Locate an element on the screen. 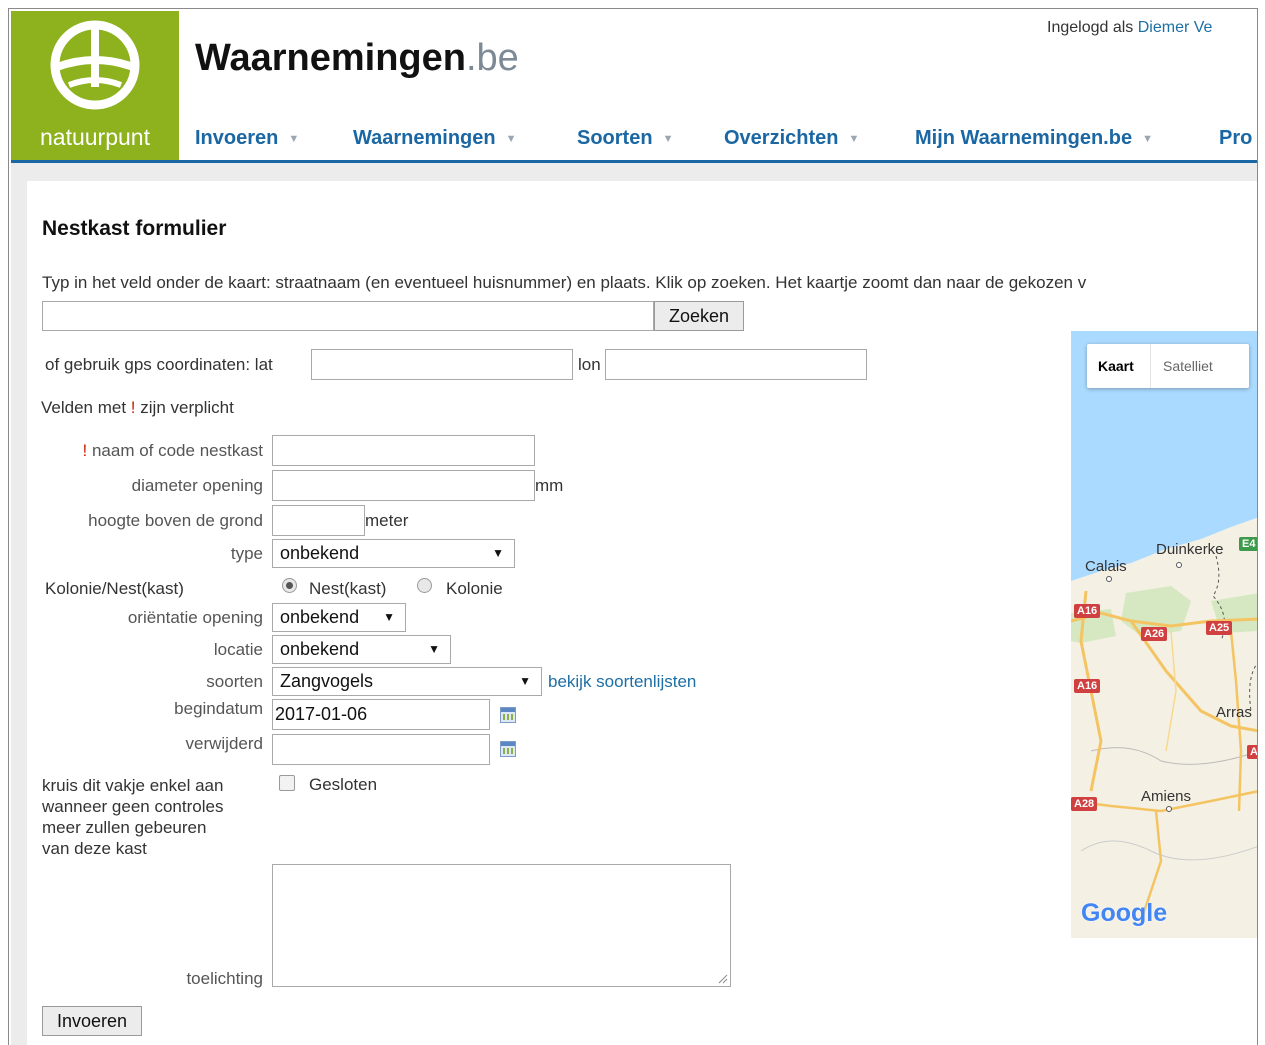 This screenshot has width=1265, height=1045. map-type-control: Kaart Satelliet is located at coordinates (1168, 366).